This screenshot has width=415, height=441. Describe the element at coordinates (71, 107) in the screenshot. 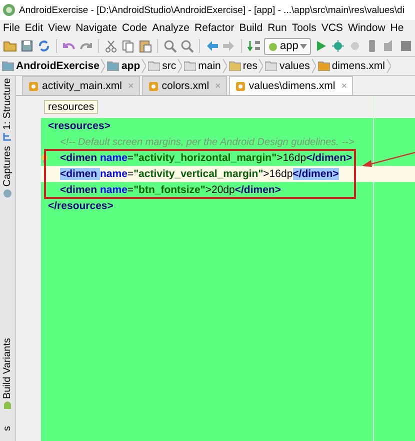

I see `xml-breadcrumb: resources` at that location.